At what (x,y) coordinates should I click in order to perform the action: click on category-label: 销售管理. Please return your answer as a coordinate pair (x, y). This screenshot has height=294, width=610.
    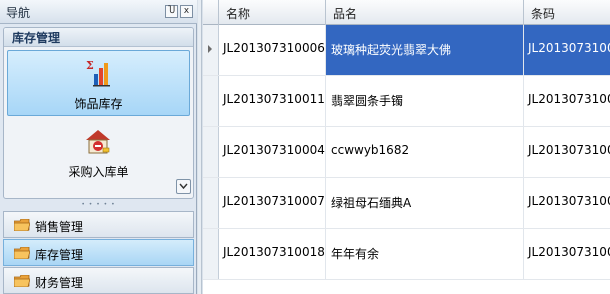
    Looking at the image, I should click on (59, 227).